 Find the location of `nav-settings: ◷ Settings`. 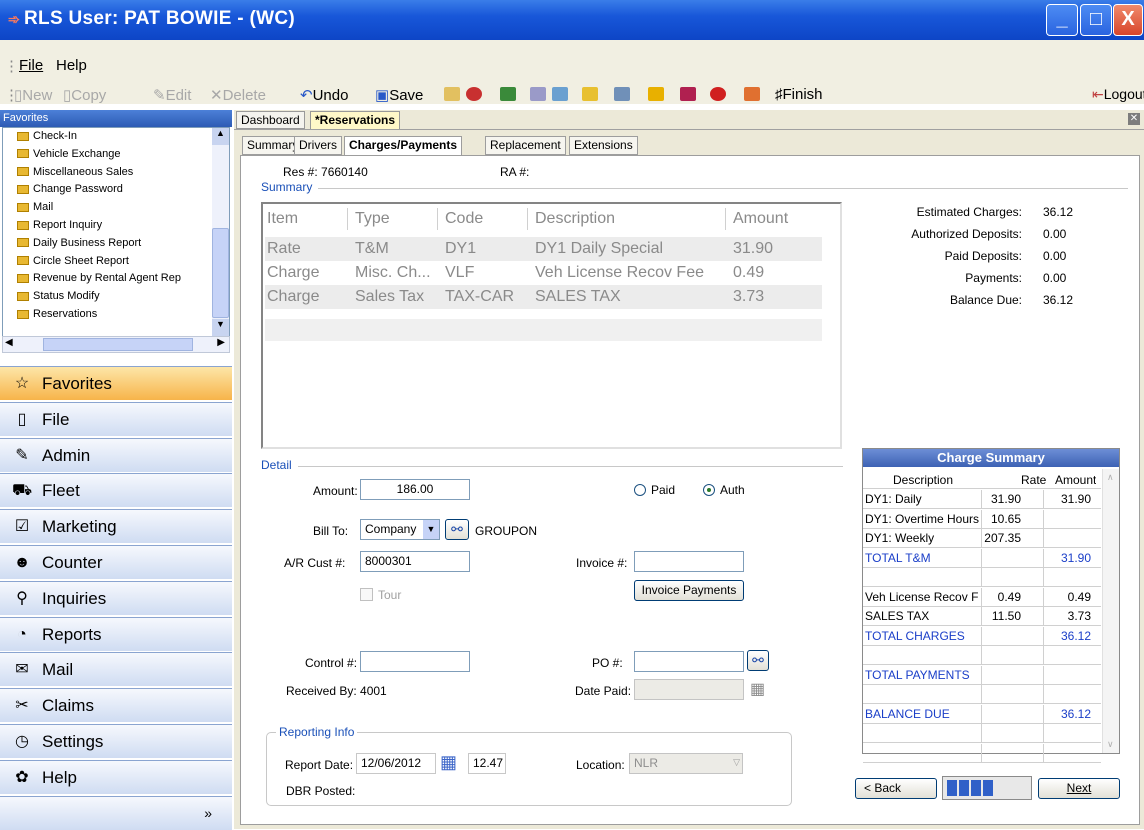

nav-settings: ◷ Settings is located at coordinates (116, 741).